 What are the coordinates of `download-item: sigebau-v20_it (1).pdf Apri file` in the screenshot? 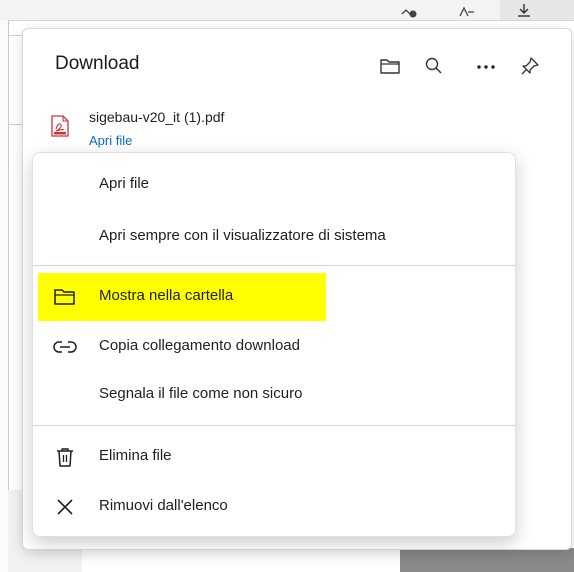 It's located at (295, 131).